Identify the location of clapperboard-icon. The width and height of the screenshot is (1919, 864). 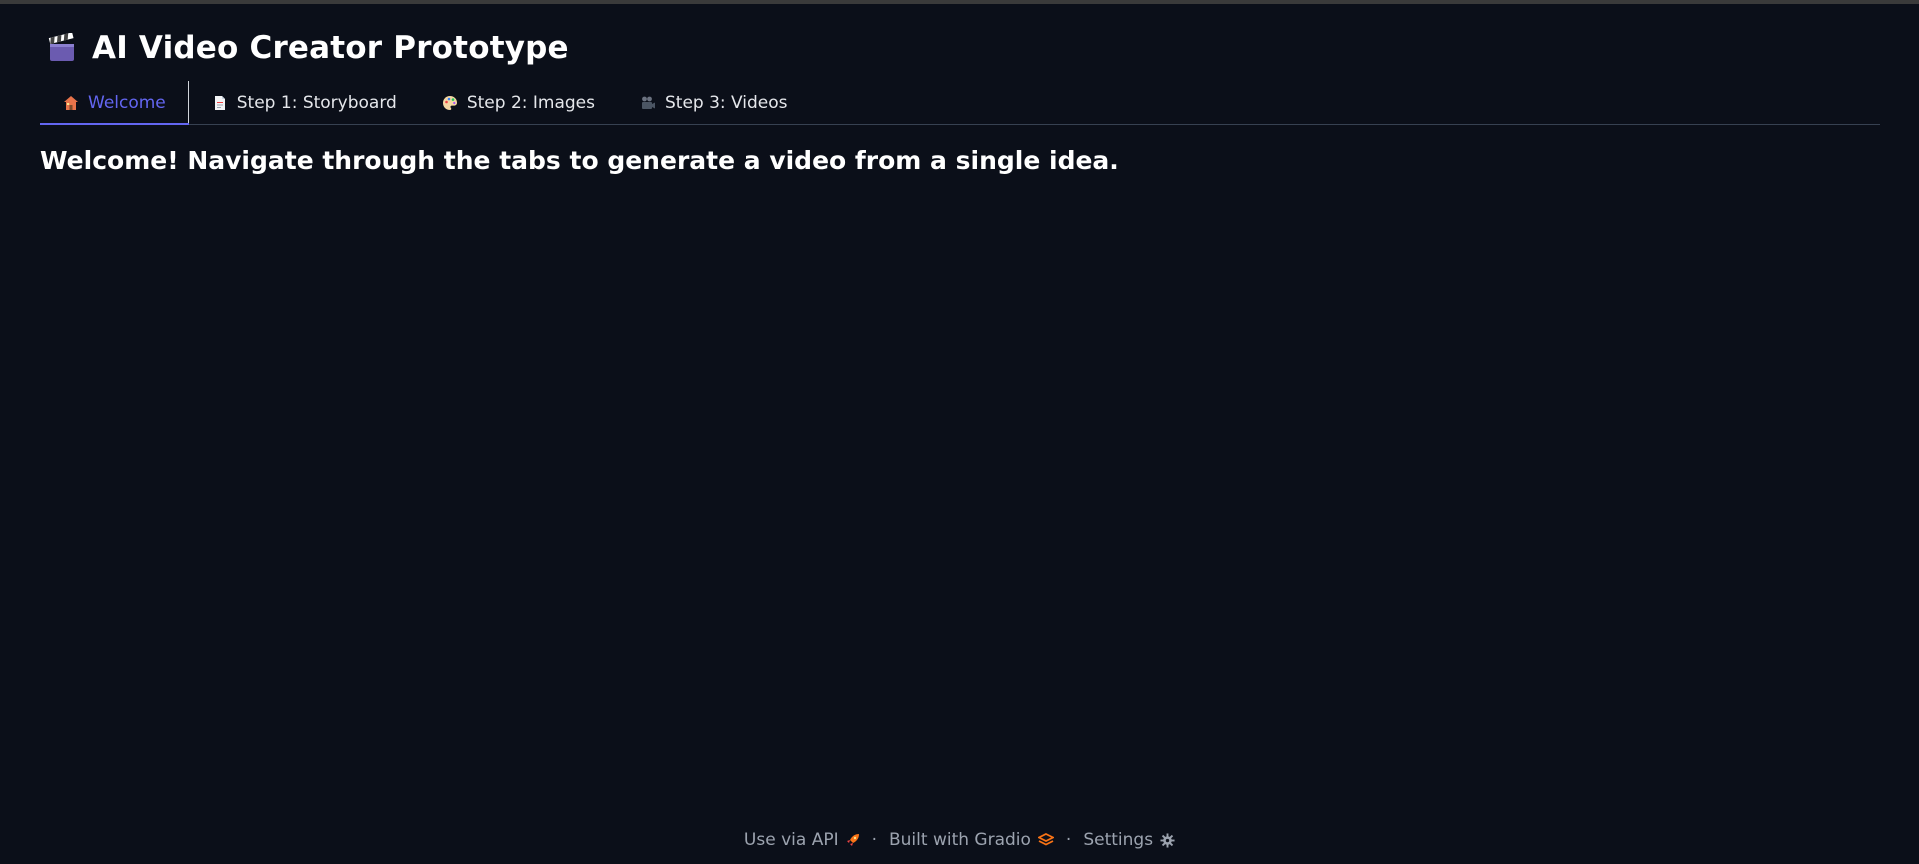
(62, 48).